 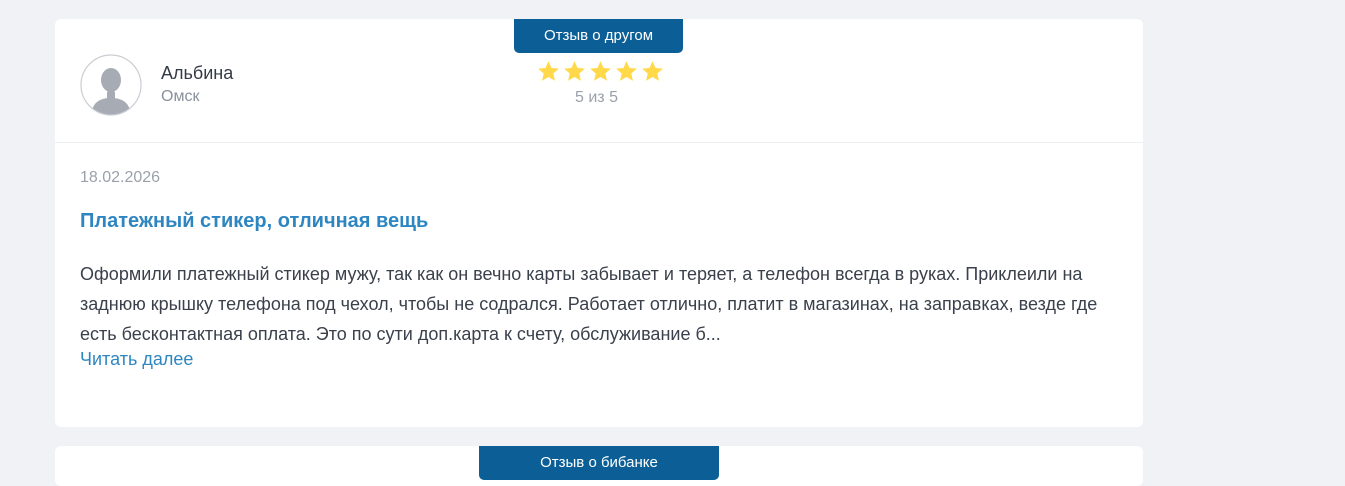 What do you see at coordinates (254, 221) in the screenshot?
I see `review-title: Платежный стикер, отличная вещь` at bounding box center [254, 221].